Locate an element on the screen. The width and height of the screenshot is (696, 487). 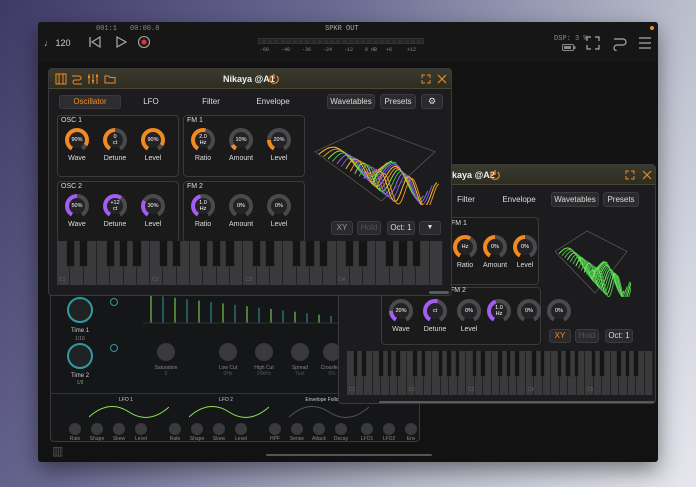
chevron-down-icon: ▼ is located at coordinates (430, 228).